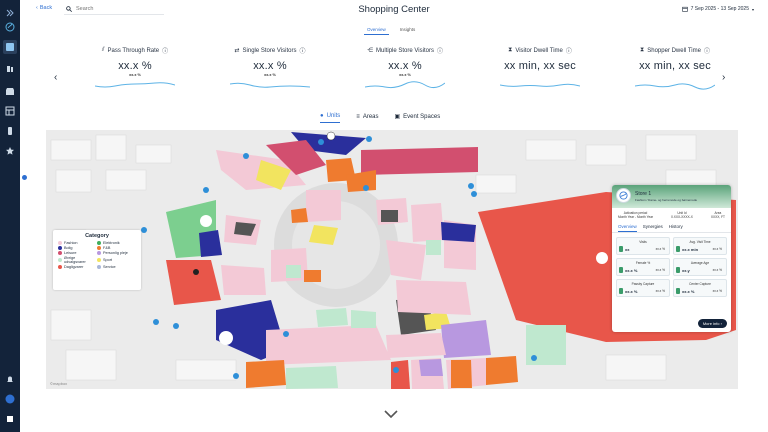 The height and width of the screenshot is (432, 768). Describe the element at coordinates (712, 323) in the screenshot. I see `more-info-button: More info ›` at that location.